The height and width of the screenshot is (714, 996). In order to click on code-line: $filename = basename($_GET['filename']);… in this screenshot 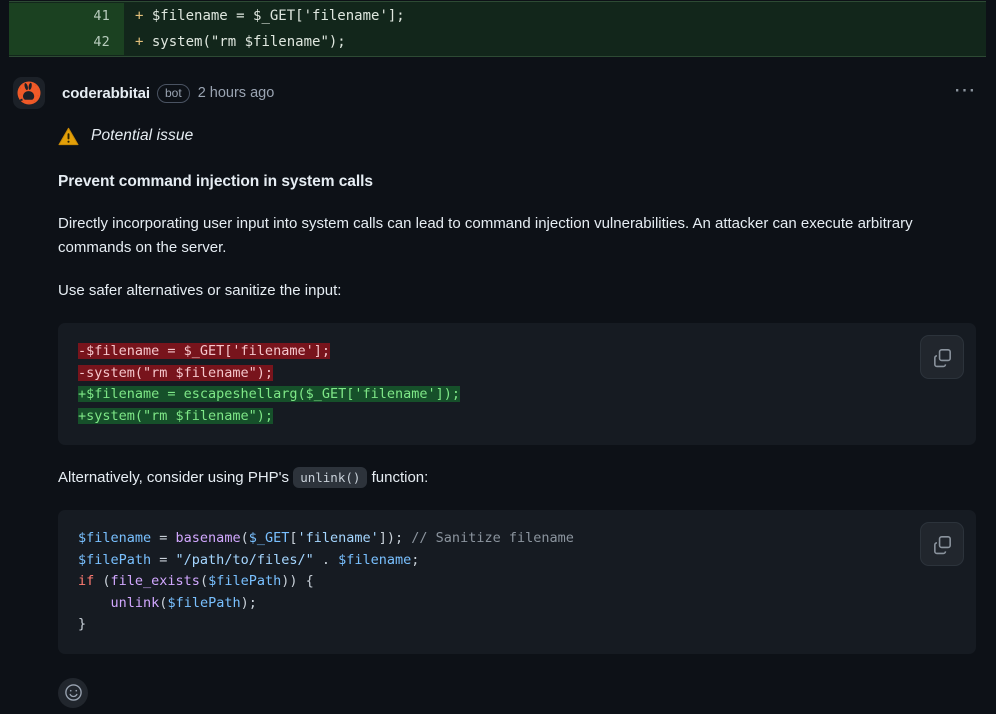, I will do `click(326, 538)`.